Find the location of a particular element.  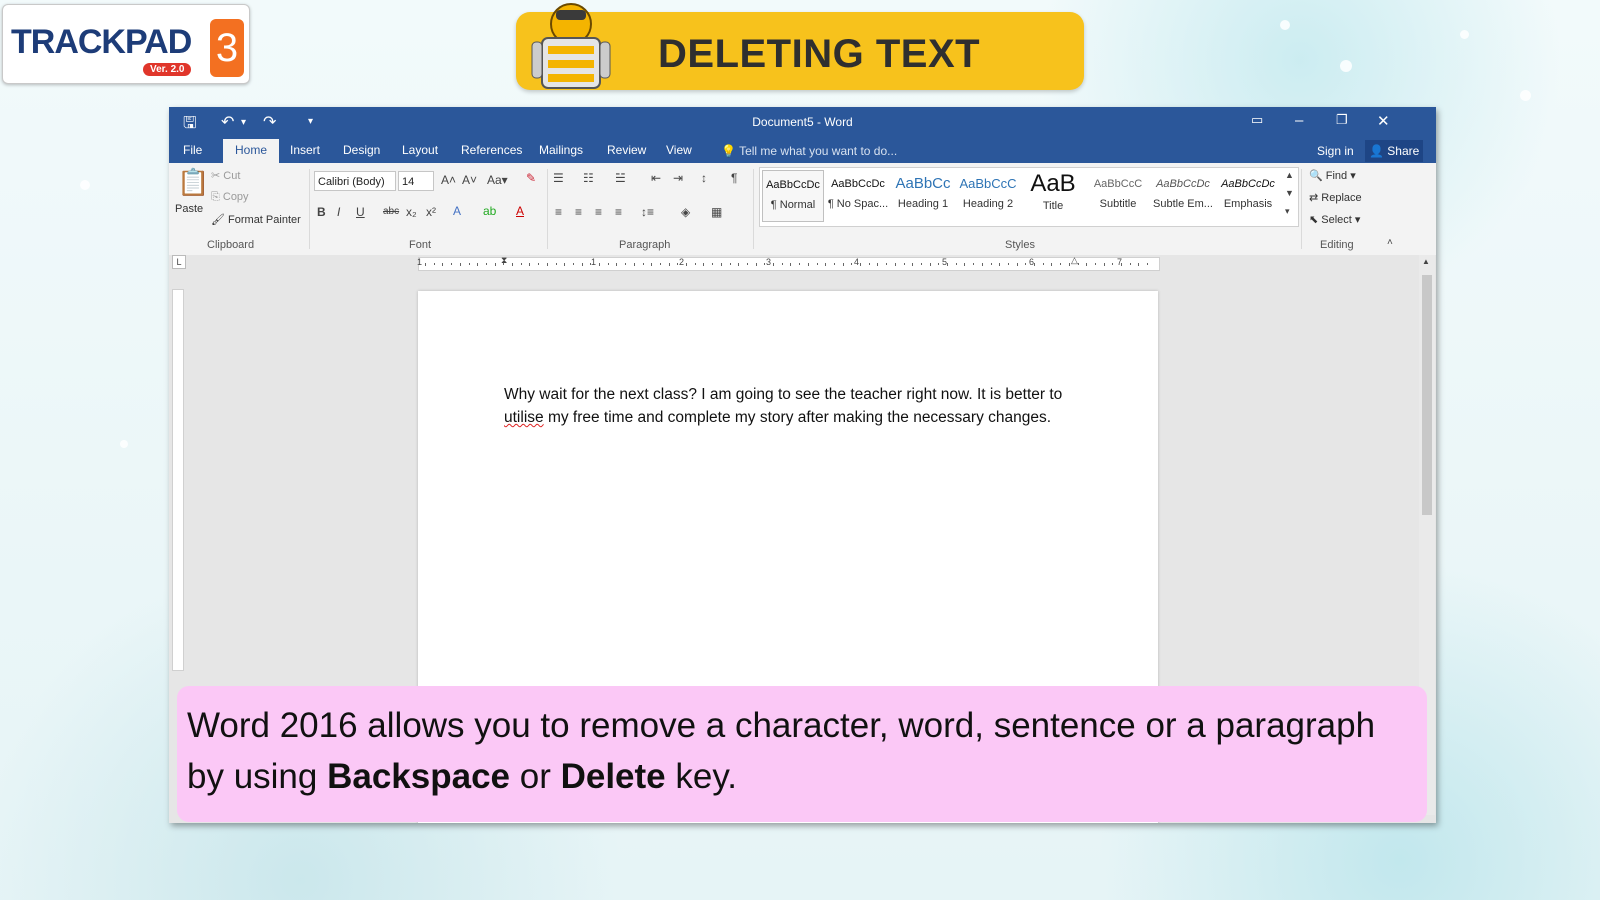

style-name: ¶ Normal is located at coordinates (793, 205).